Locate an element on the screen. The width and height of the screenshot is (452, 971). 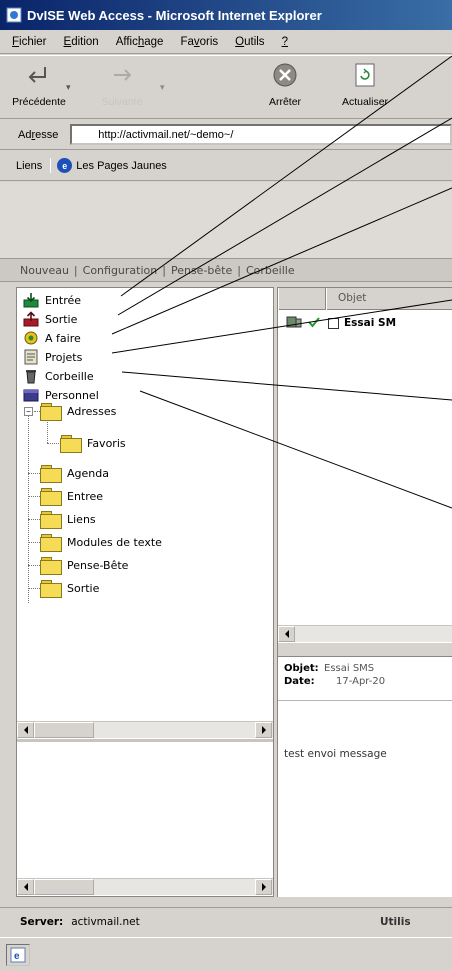
folder-tree-scrollbar is located at coordinates (145, 729).